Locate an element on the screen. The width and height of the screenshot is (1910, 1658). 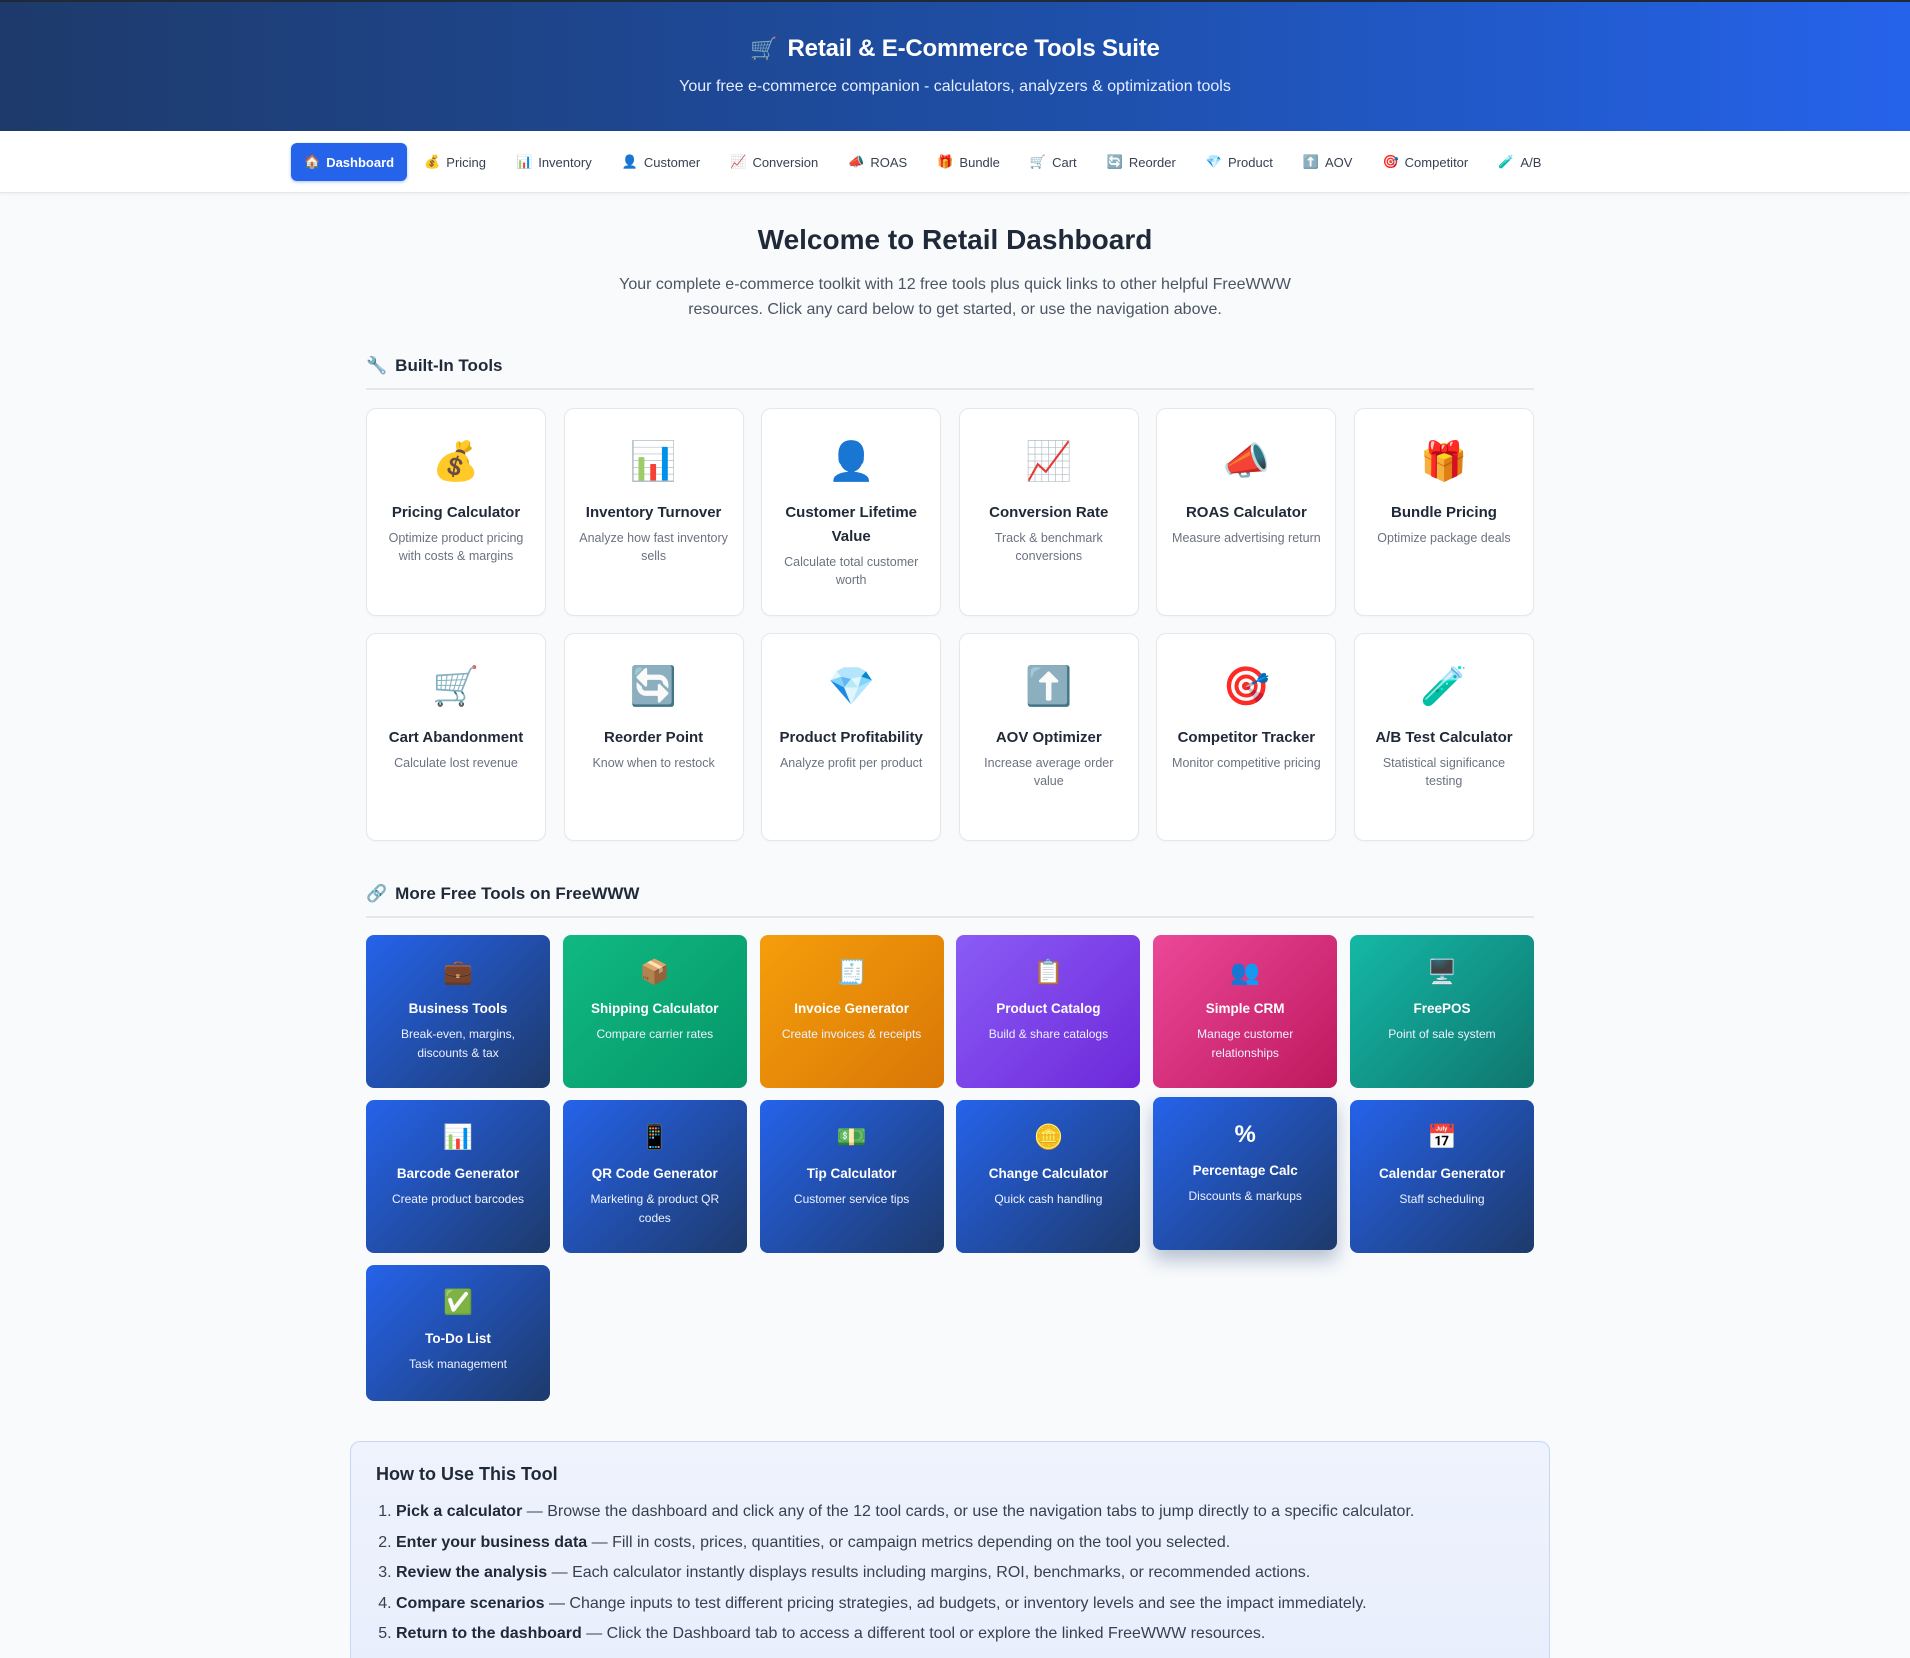
link-card-desc: Point of sale system is located at coordinates (1442, 1034).